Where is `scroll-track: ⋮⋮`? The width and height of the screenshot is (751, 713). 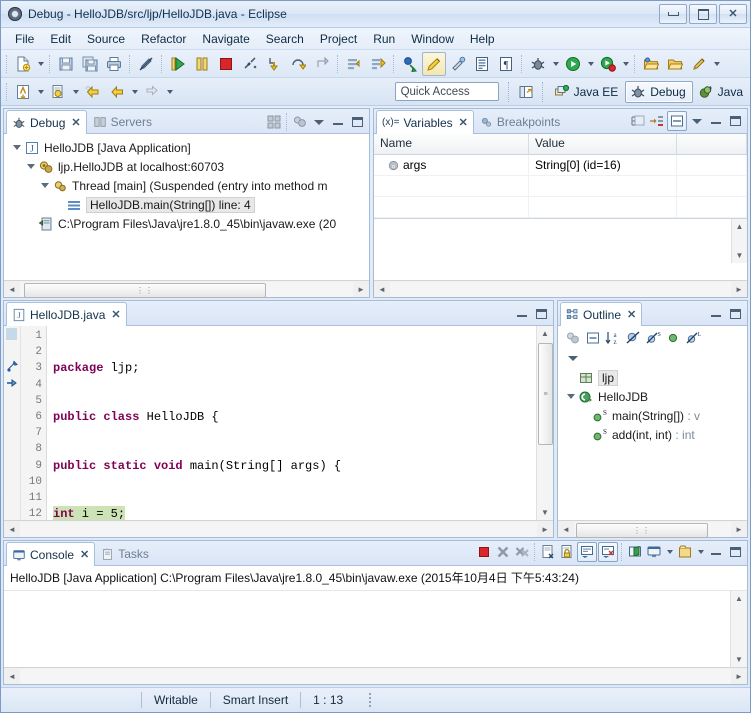
scroll-track: ⋮⋮ is located at coordinates (652, 529).